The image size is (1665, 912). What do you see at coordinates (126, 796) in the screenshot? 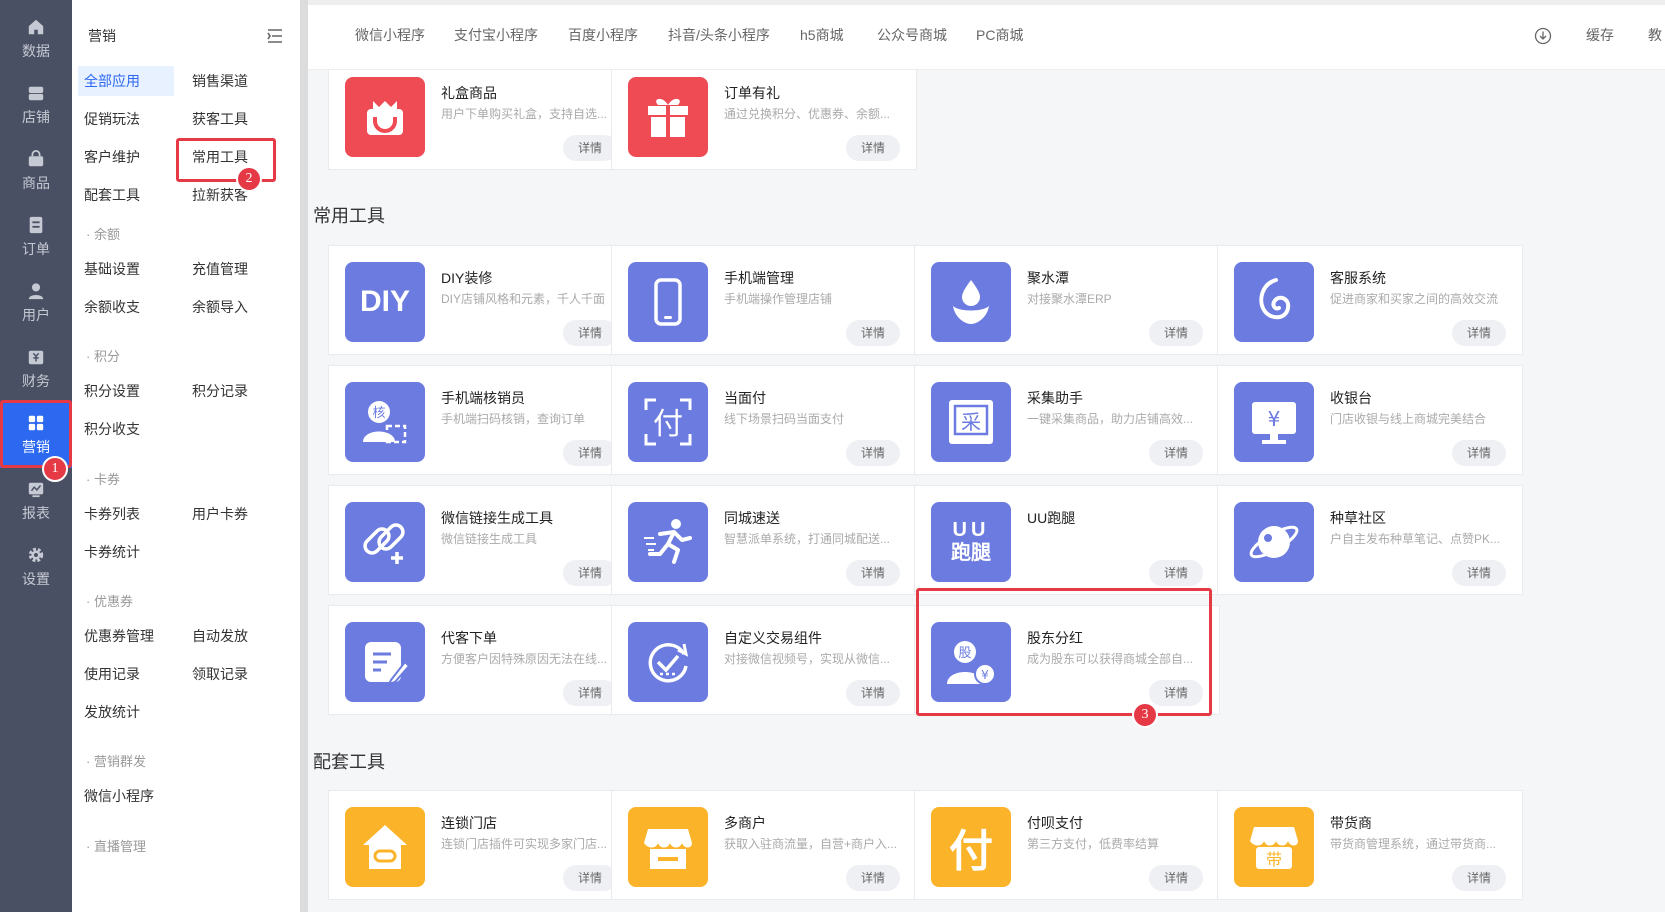
I see `submenu-wechat-miniapp: 微信小程序` at bounding box center [126, 796].